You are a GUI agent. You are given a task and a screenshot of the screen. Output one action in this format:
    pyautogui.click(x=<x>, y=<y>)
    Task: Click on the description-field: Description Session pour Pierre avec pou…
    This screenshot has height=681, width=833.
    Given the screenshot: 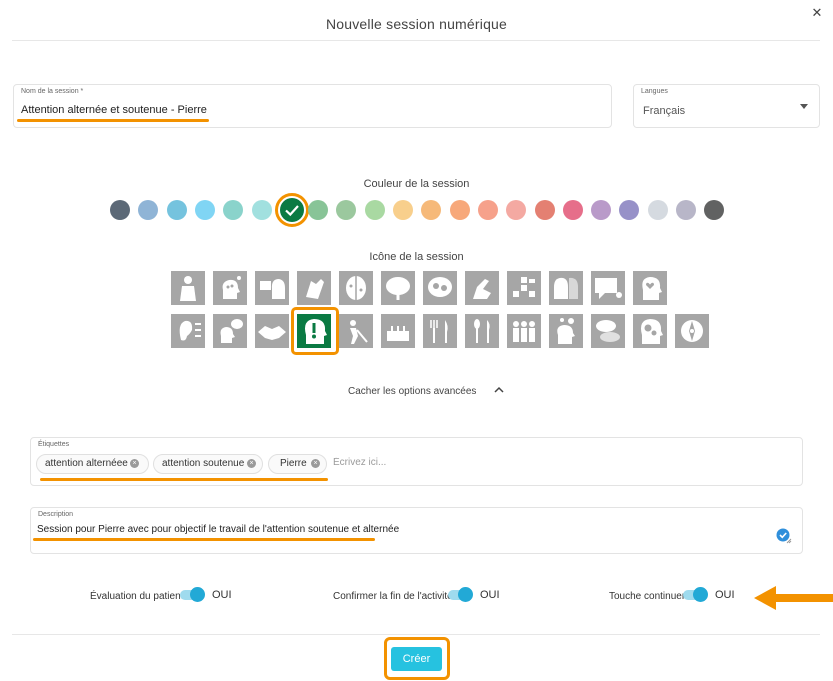 What is the action you would take?
    pyautogui.click(x=416, y=530)
    